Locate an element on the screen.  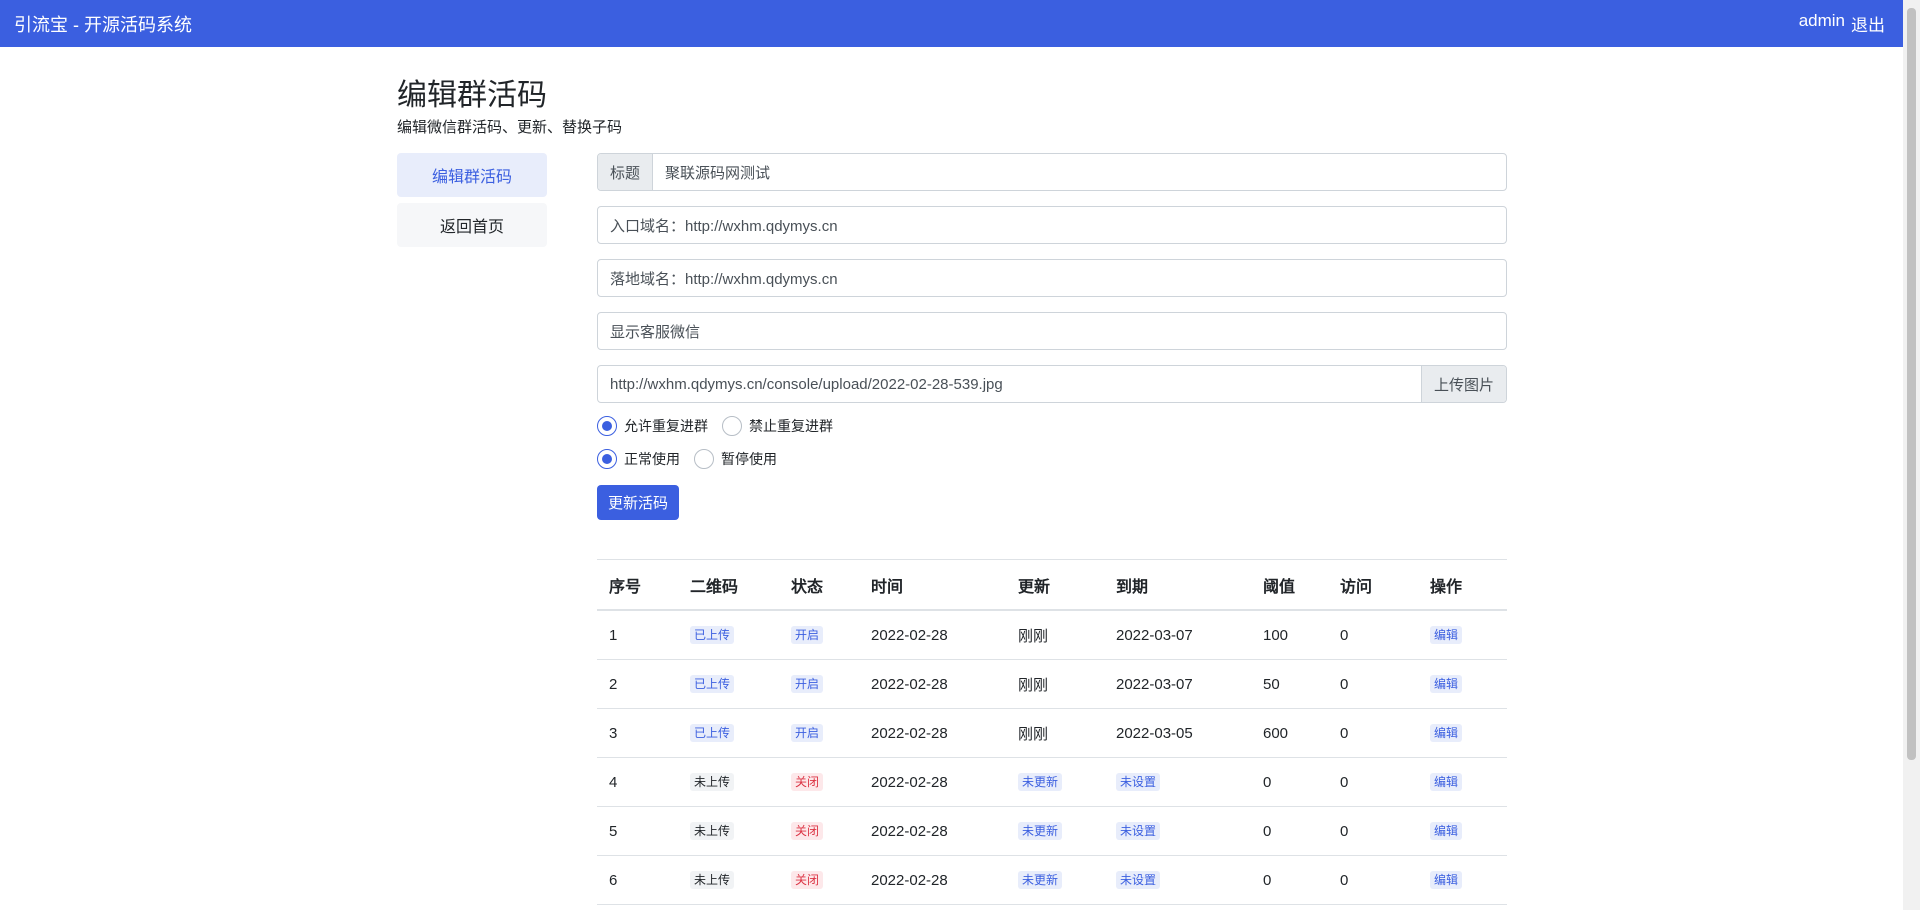
cell-threshold: 600 is located at coordinates (1289, 733).